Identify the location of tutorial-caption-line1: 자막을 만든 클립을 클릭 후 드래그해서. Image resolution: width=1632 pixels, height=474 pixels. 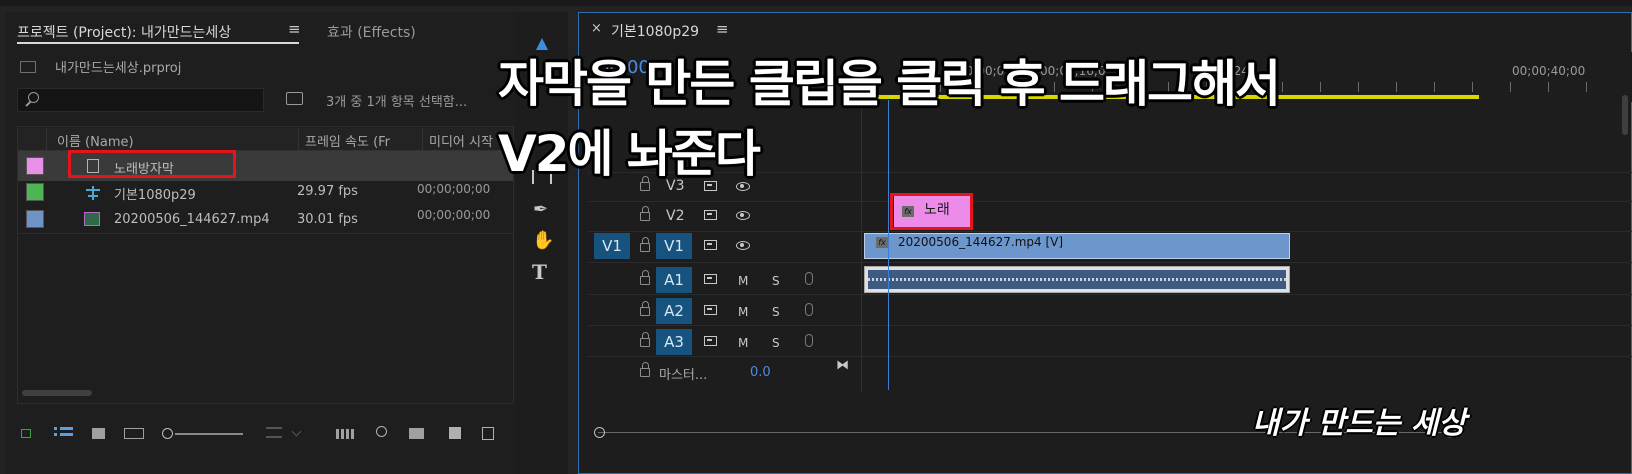
(889, 84).